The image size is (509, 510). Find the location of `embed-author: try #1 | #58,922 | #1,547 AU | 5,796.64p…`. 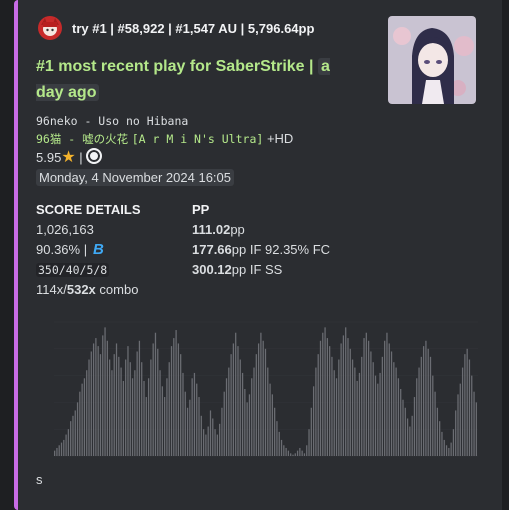

embed-author: try #1 | #58,922 | #1,547 AU | 5,796.64p… is located at coordinates (176, 28).